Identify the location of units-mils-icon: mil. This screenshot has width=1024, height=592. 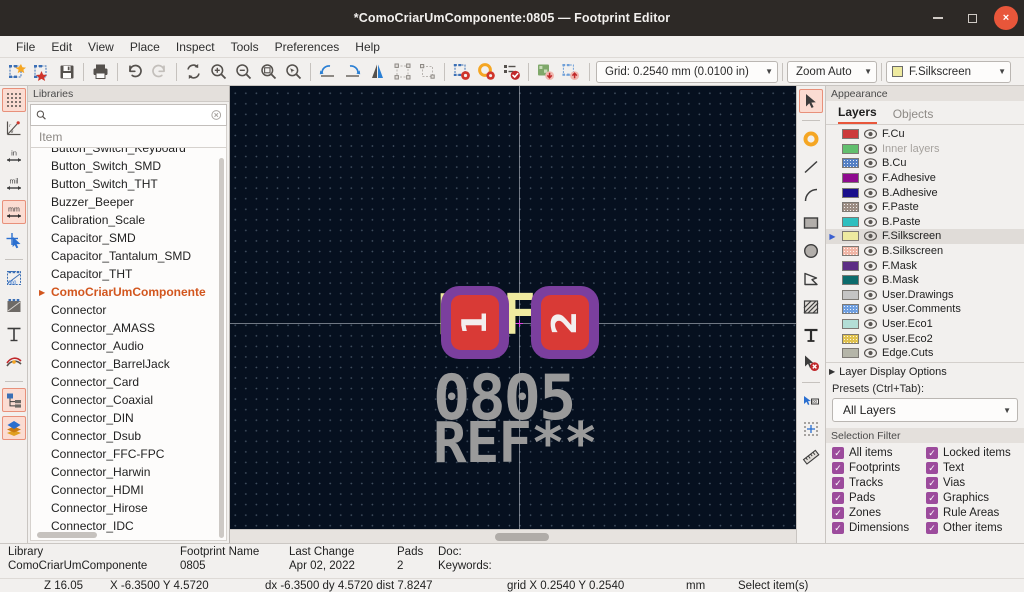
(14, 184).